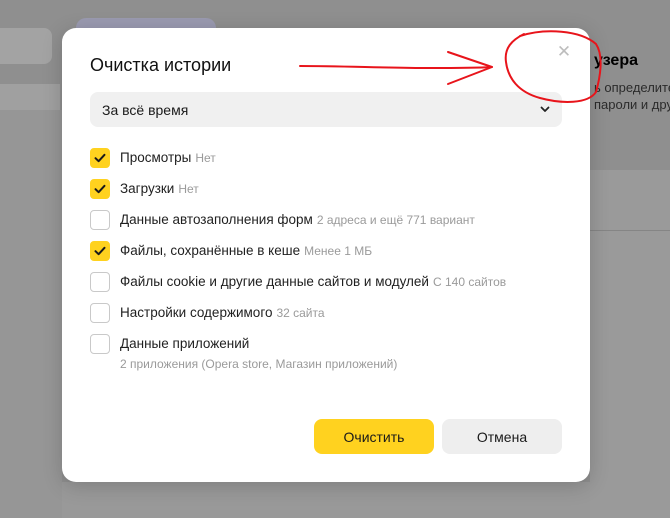 Image resolution: width=670 pixels, height=518 pixels. Describe the element at coordinates (26, 46) in the screenshot. I see `background-search-field` at that location.